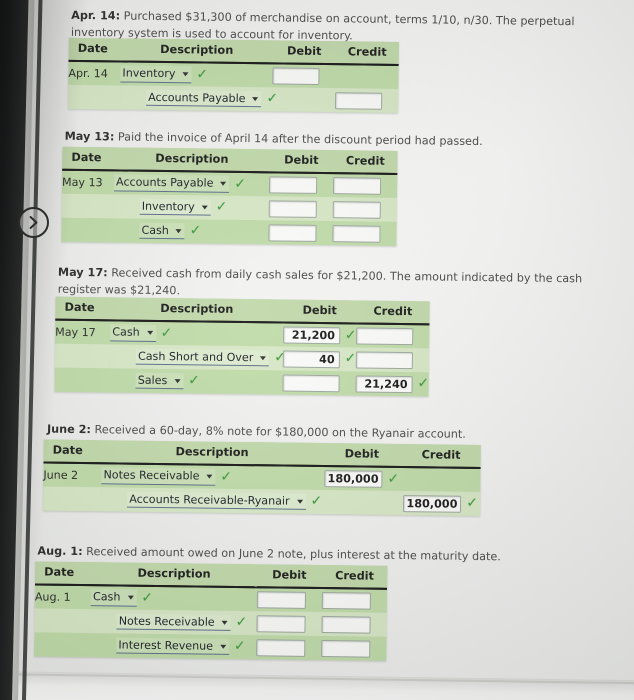 The width and height of the screenshot is (634, 700). What do you see at coordinates (384, 383) in the screenshot?
I see `credit-input: 21,240` at bounding box center [384, 383].